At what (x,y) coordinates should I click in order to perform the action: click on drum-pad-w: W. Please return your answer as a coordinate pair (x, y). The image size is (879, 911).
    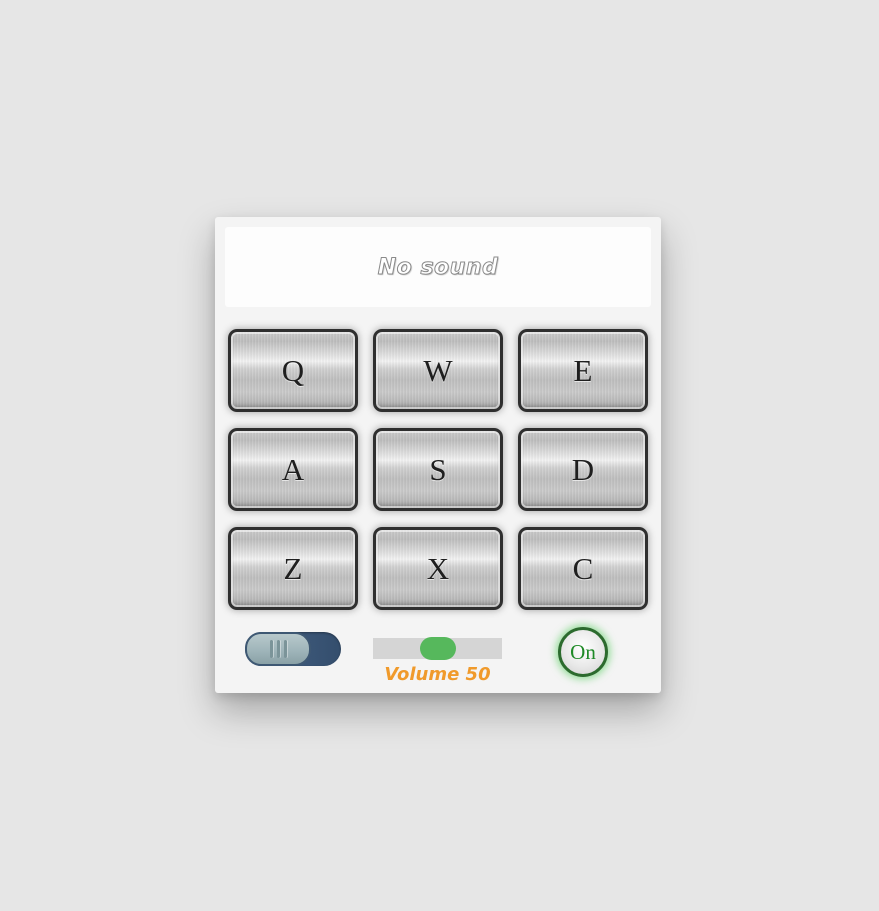
    Looking at the image, I should click on (438, 370).